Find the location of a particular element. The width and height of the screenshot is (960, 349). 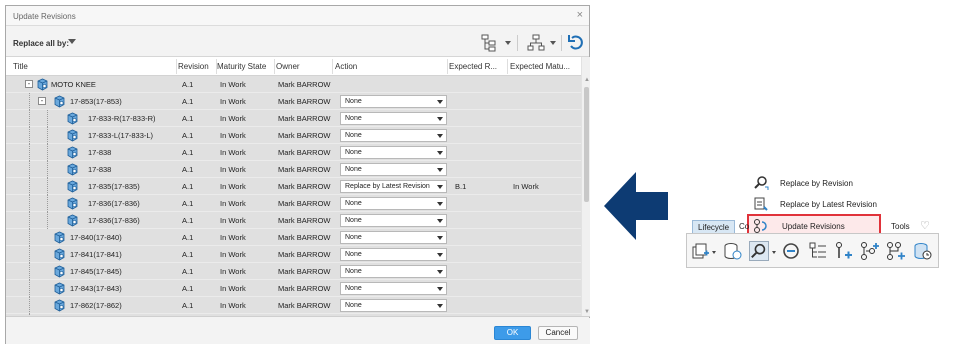

database-clock-icon is located at coordinates (733, 251).